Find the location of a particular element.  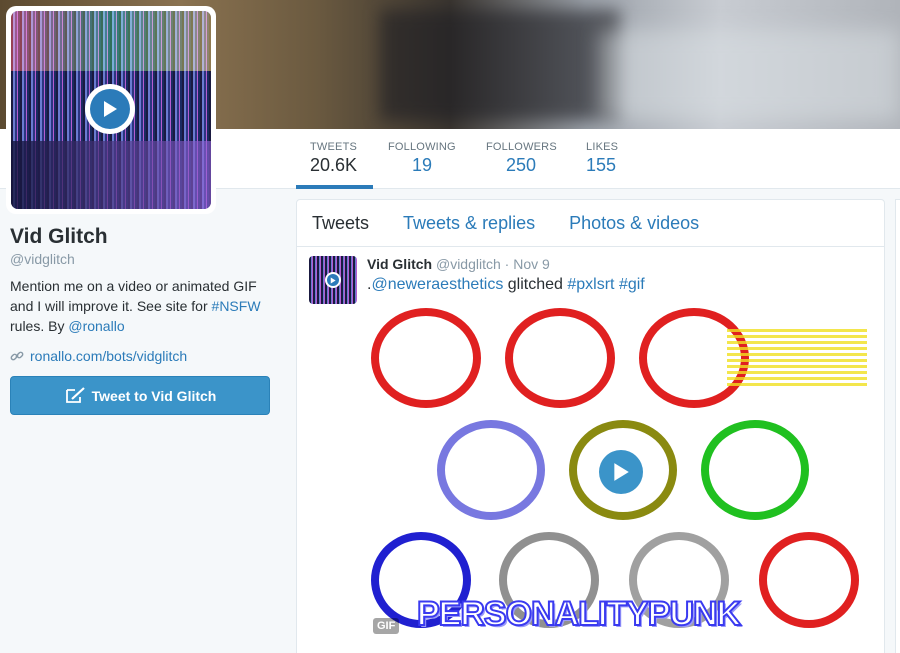

header-blur-left is located at coordinates (500, 65).